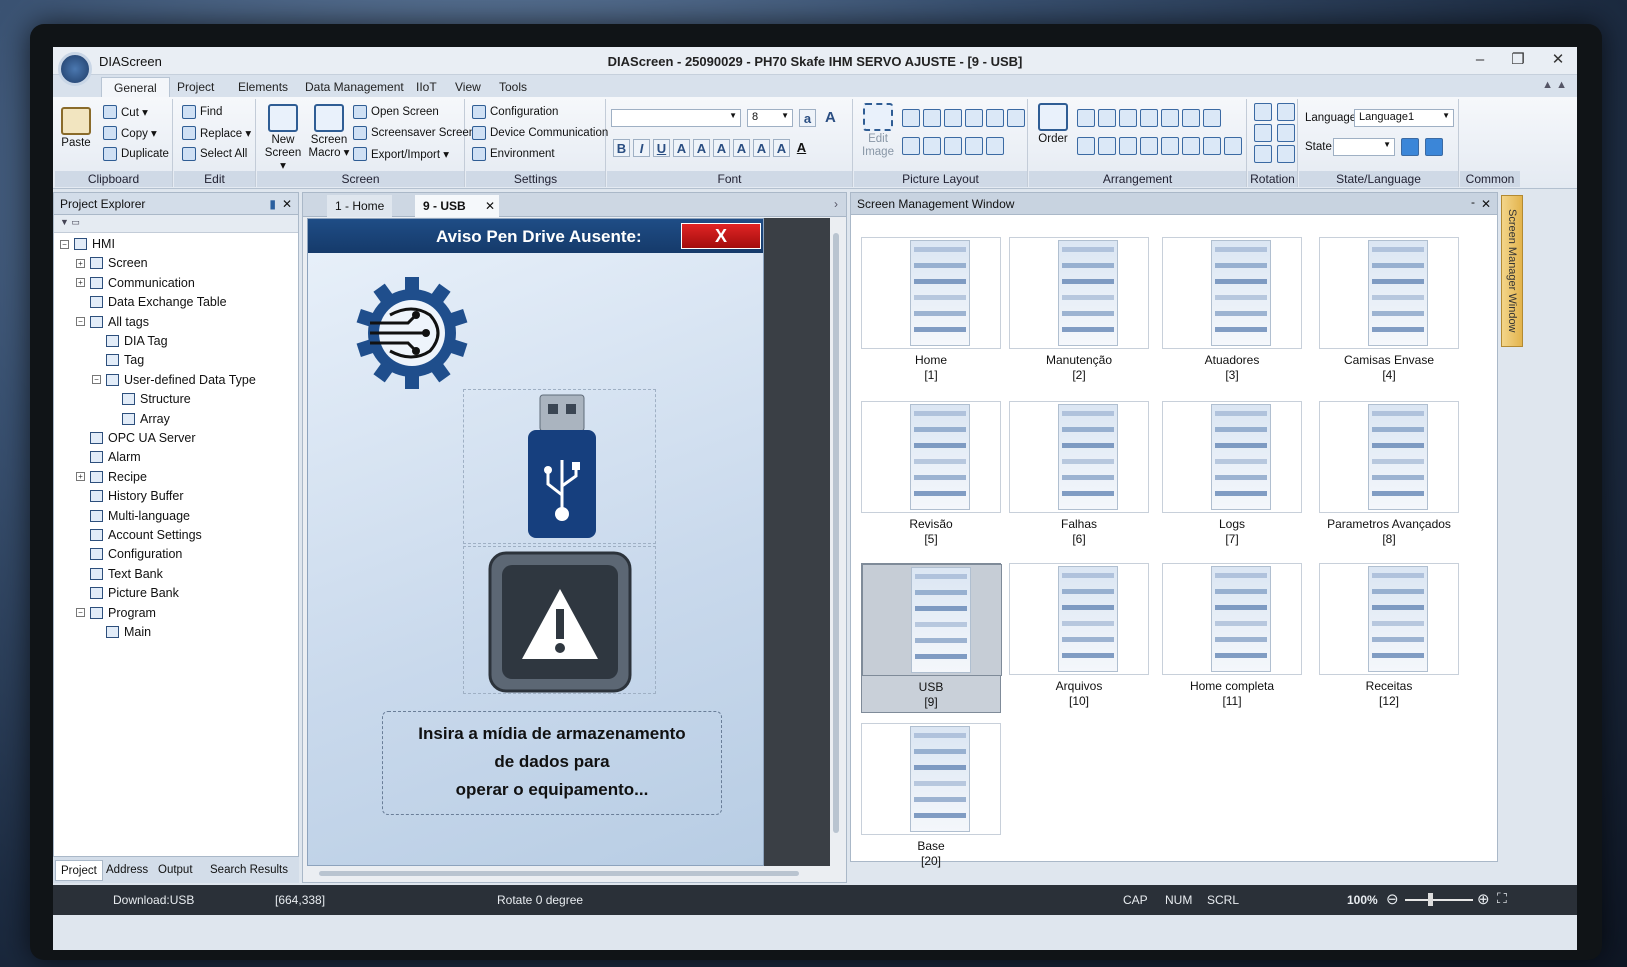  I want to click on order-button: Order, so click(1053, 124).